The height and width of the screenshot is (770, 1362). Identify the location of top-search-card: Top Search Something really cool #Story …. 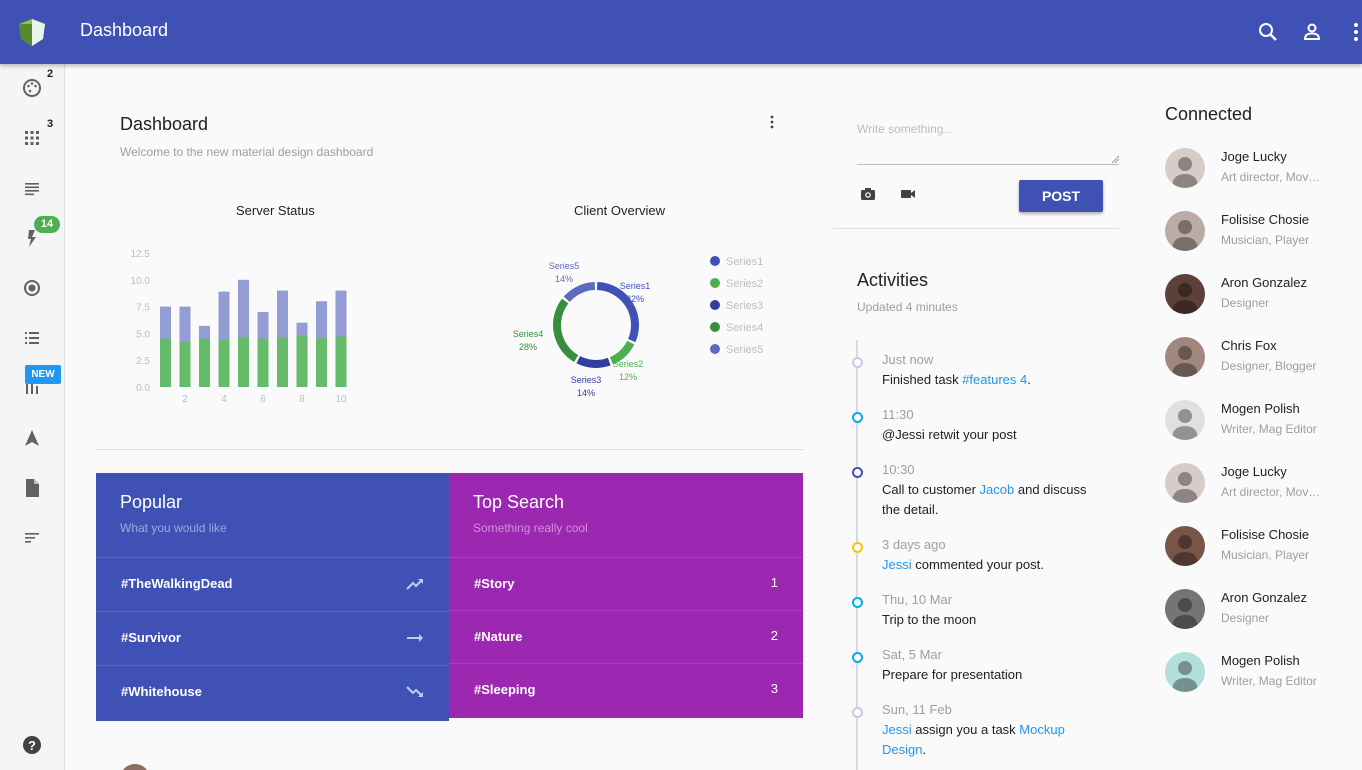
(626, 595).